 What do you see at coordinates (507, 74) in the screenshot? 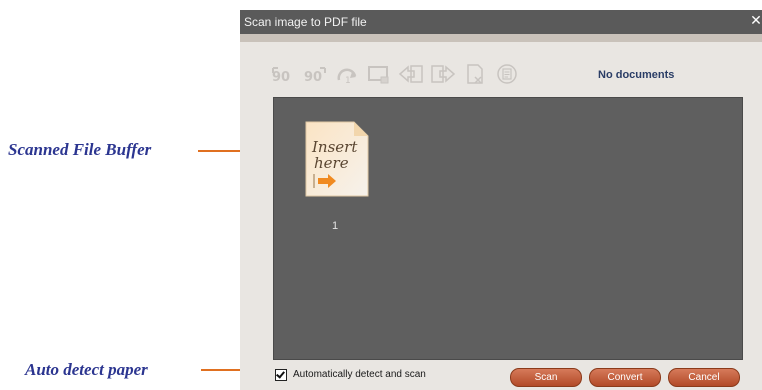
I see `properties-icon` at bounding box center [507, 74].